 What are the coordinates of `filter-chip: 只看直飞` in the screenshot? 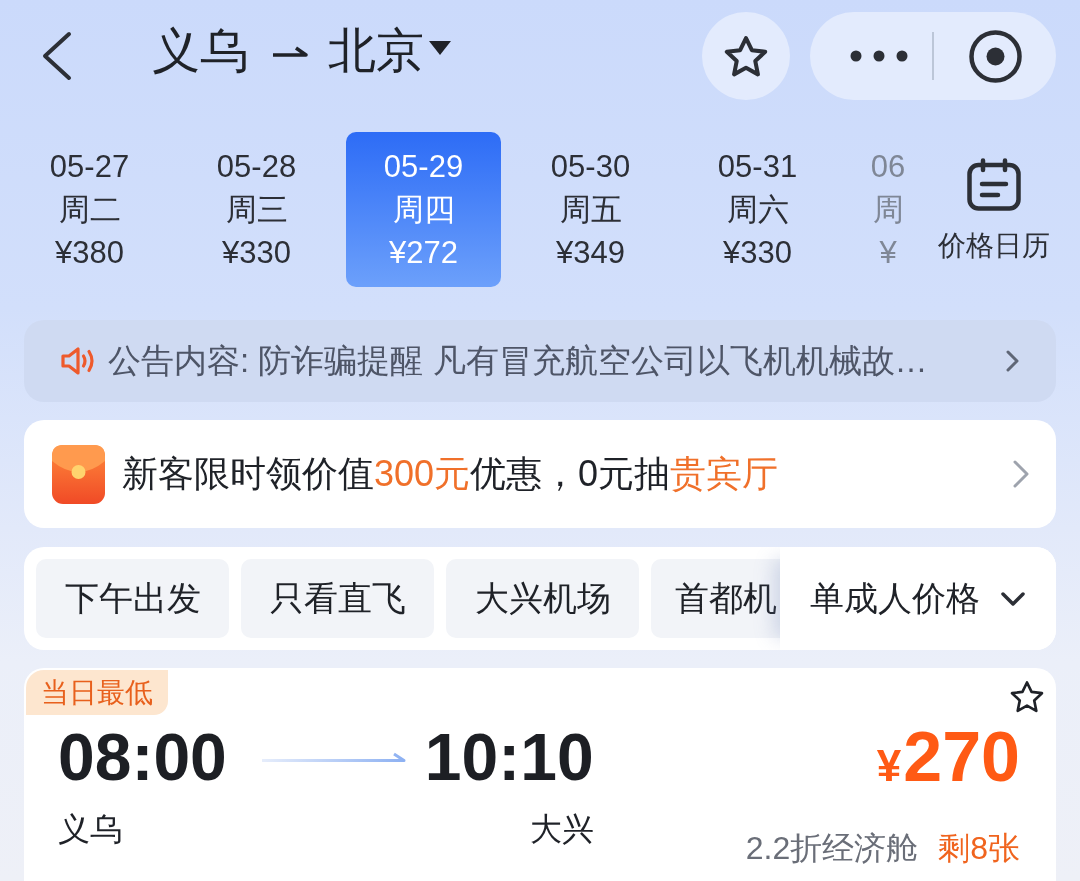 It's located at (337, 598).